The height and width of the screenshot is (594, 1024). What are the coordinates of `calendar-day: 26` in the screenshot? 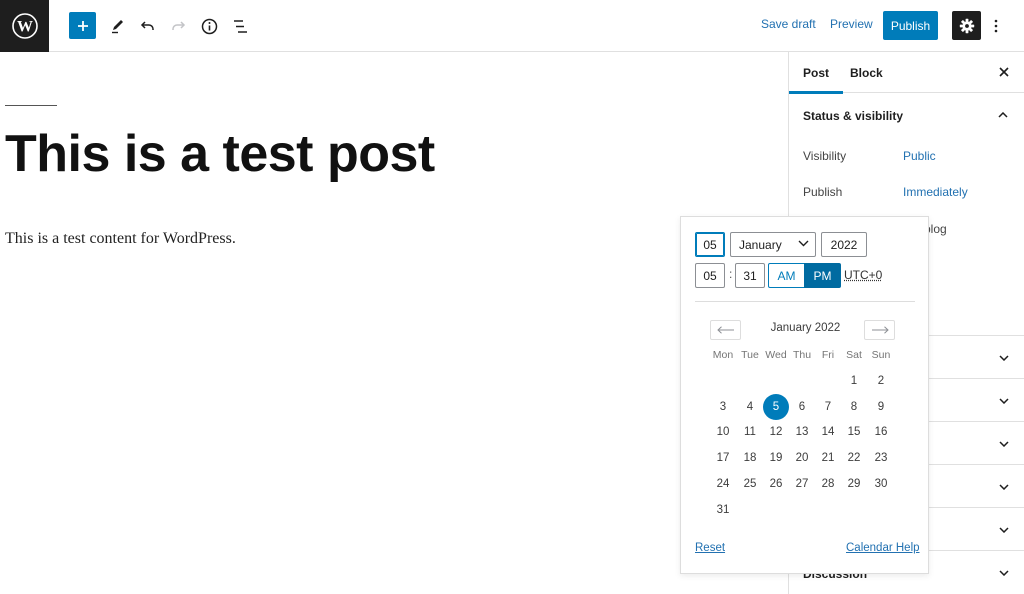 It's located at (776, 484).